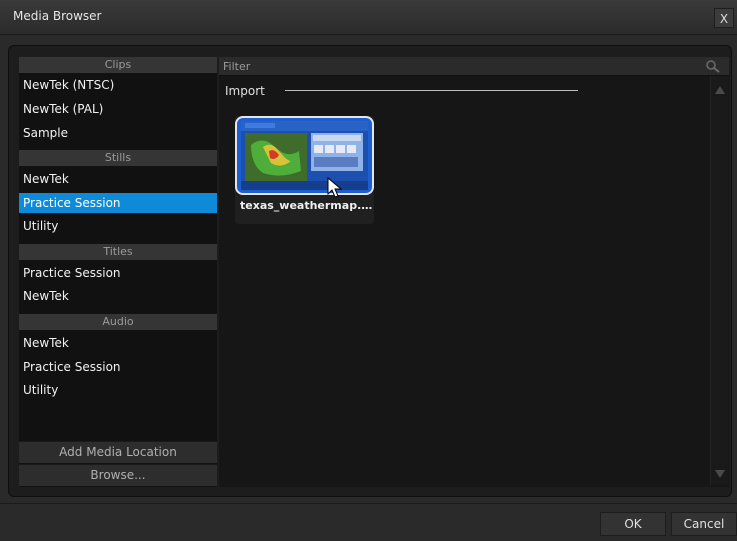 This screenshot has height=541, width=737. What do you see at coordinates (118, 322) in the screenshot?
I see `section-header-audio: Audio` at bounding box center [118, 322].